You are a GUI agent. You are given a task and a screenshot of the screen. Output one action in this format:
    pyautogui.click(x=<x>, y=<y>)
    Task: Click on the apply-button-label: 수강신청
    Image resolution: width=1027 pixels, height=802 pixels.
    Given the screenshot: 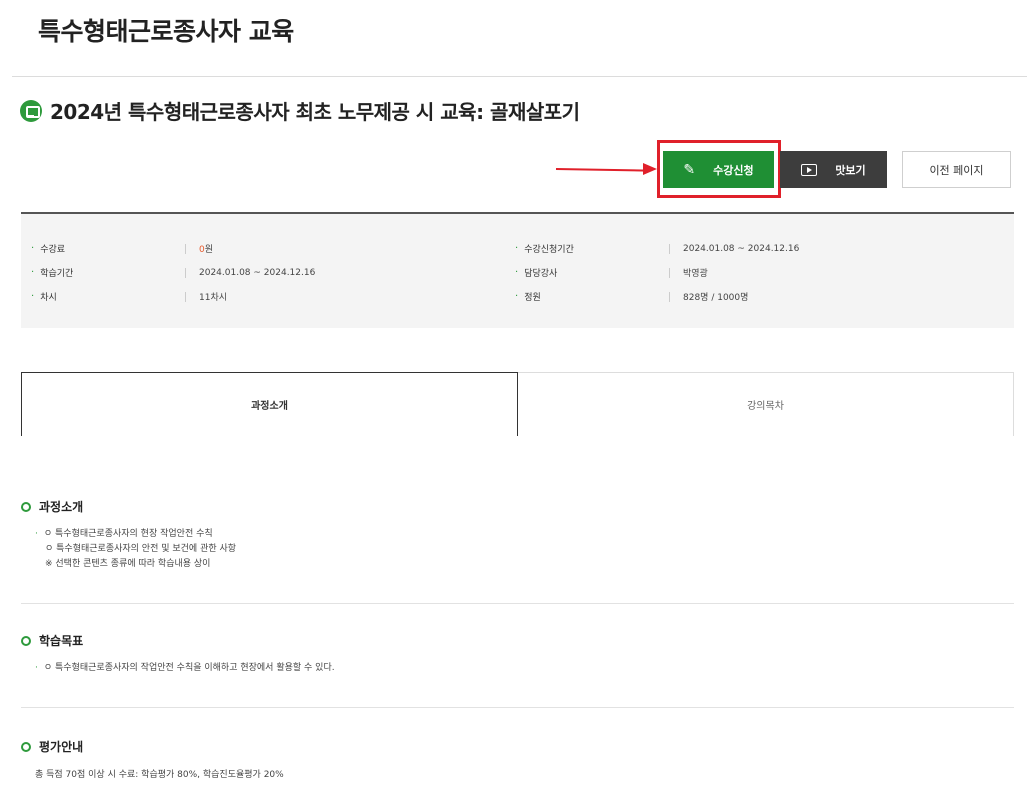 What is the action you would take?
    pyautogui.click(x=733, y=170)
    